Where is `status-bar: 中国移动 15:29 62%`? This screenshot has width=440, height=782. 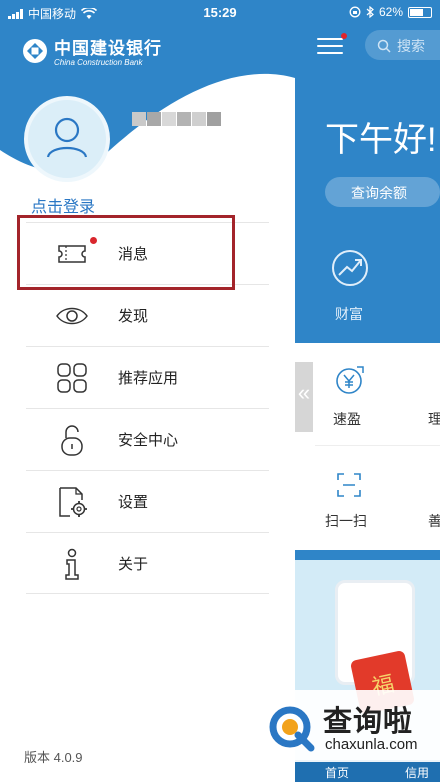
status-bar: 中国移动 15:29 62% is located at coordinates (220, 12).